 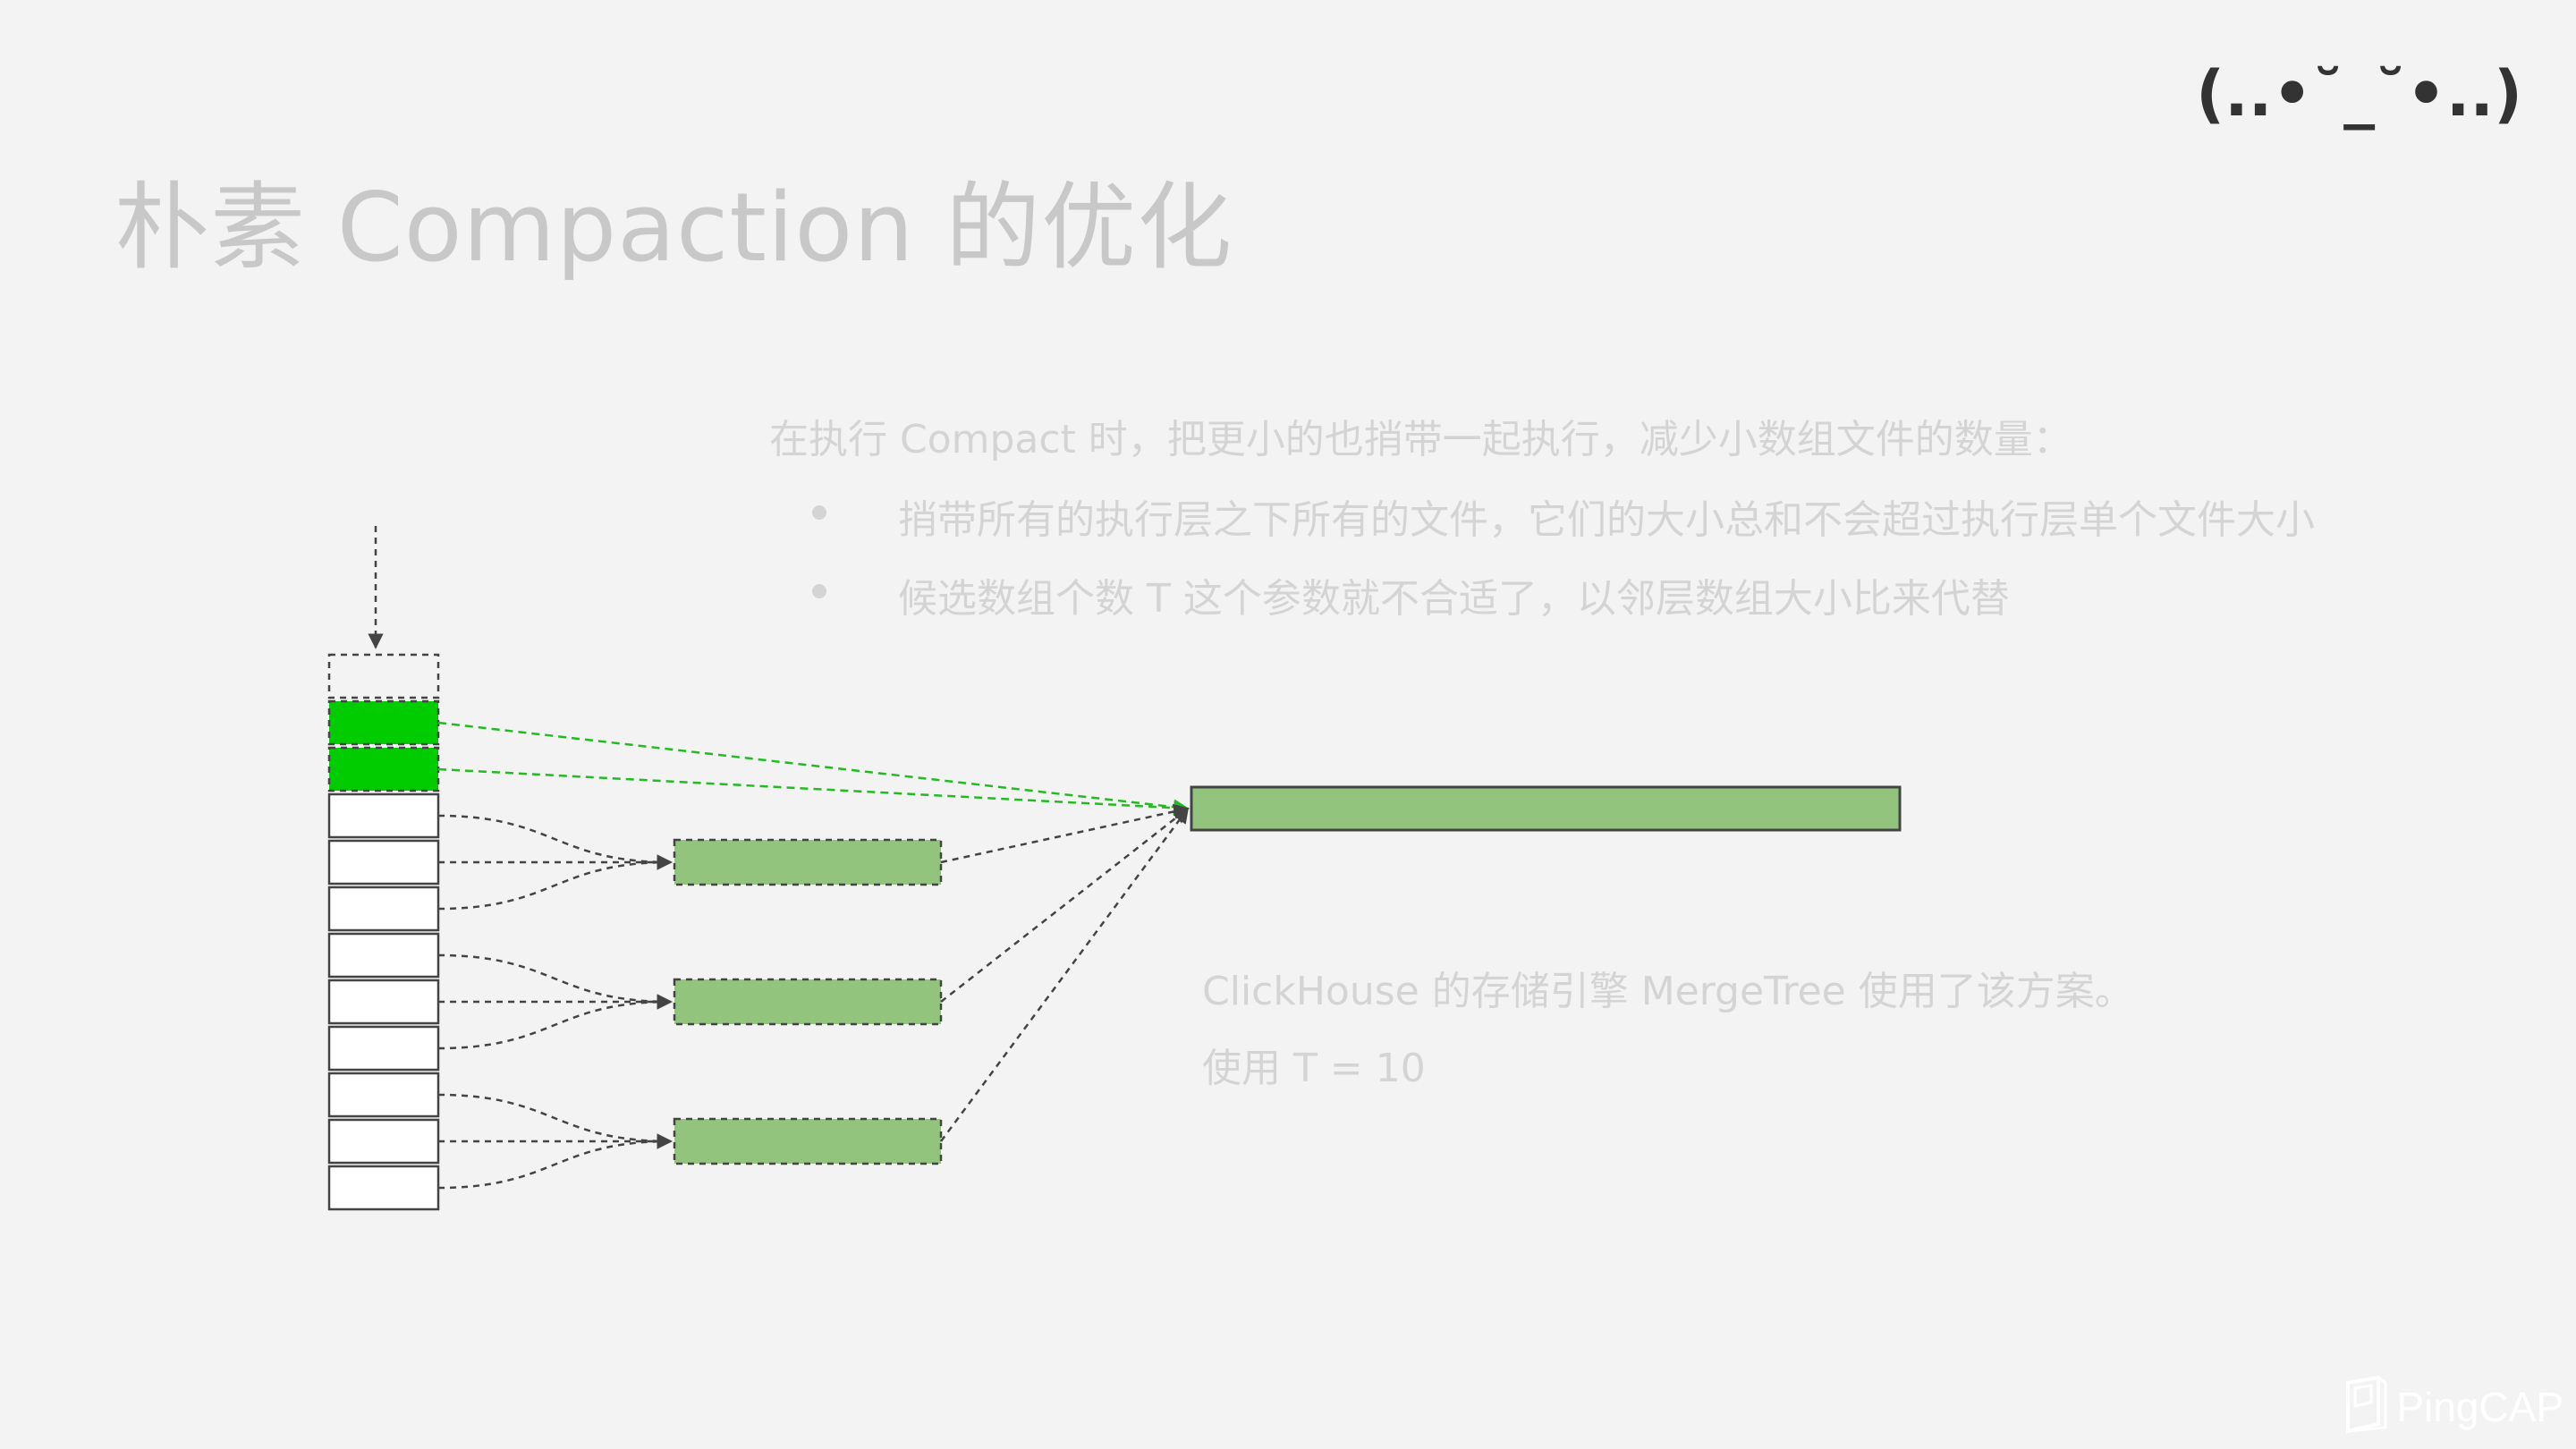 I want to click on logo-text: PingCAP, so click(x=2479, y=1407).